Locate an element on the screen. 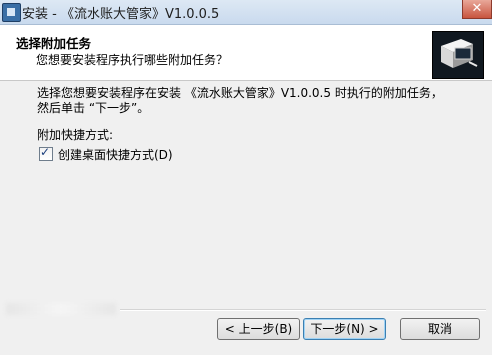 Image resolution: width=492 pixels, height=355 pixels. description-line-2: 然后单击 “下一步”。 is located at coordinates (93, 108).